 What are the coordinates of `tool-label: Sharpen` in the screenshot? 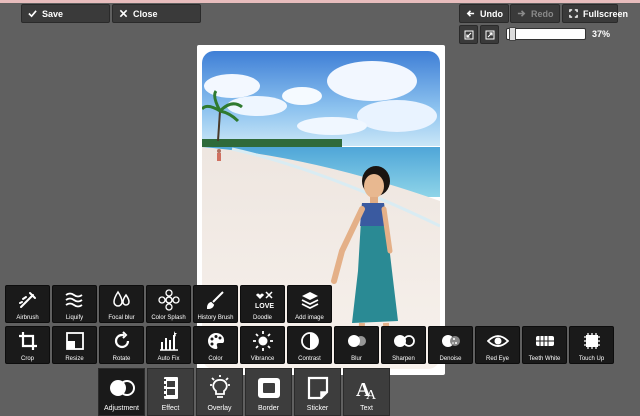 It's located at (403, 359).